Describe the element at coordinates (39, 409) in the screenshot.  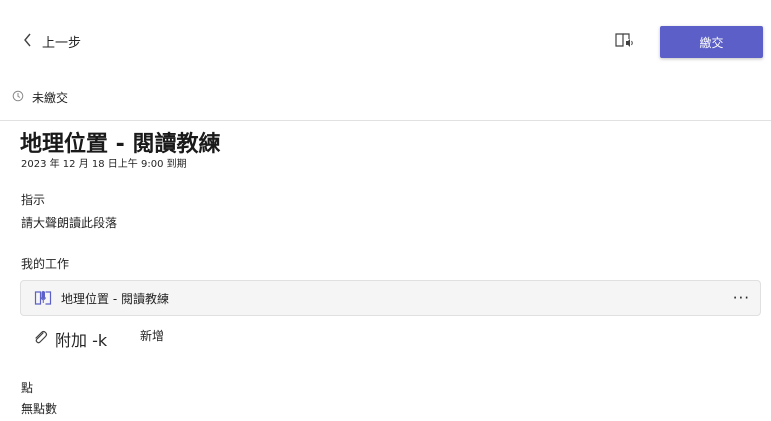
I see `points-value: 無點數` at that location.